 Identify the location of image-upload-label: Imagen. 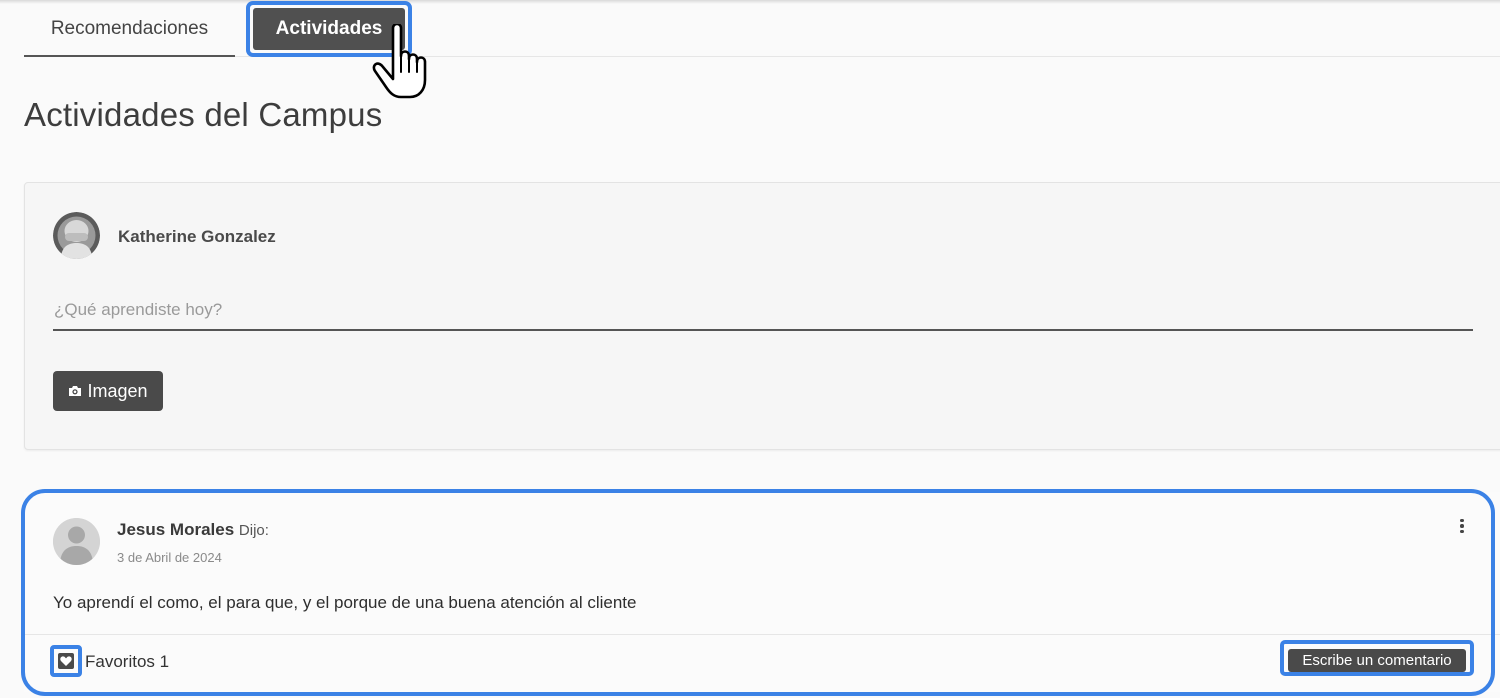
(117, 390).